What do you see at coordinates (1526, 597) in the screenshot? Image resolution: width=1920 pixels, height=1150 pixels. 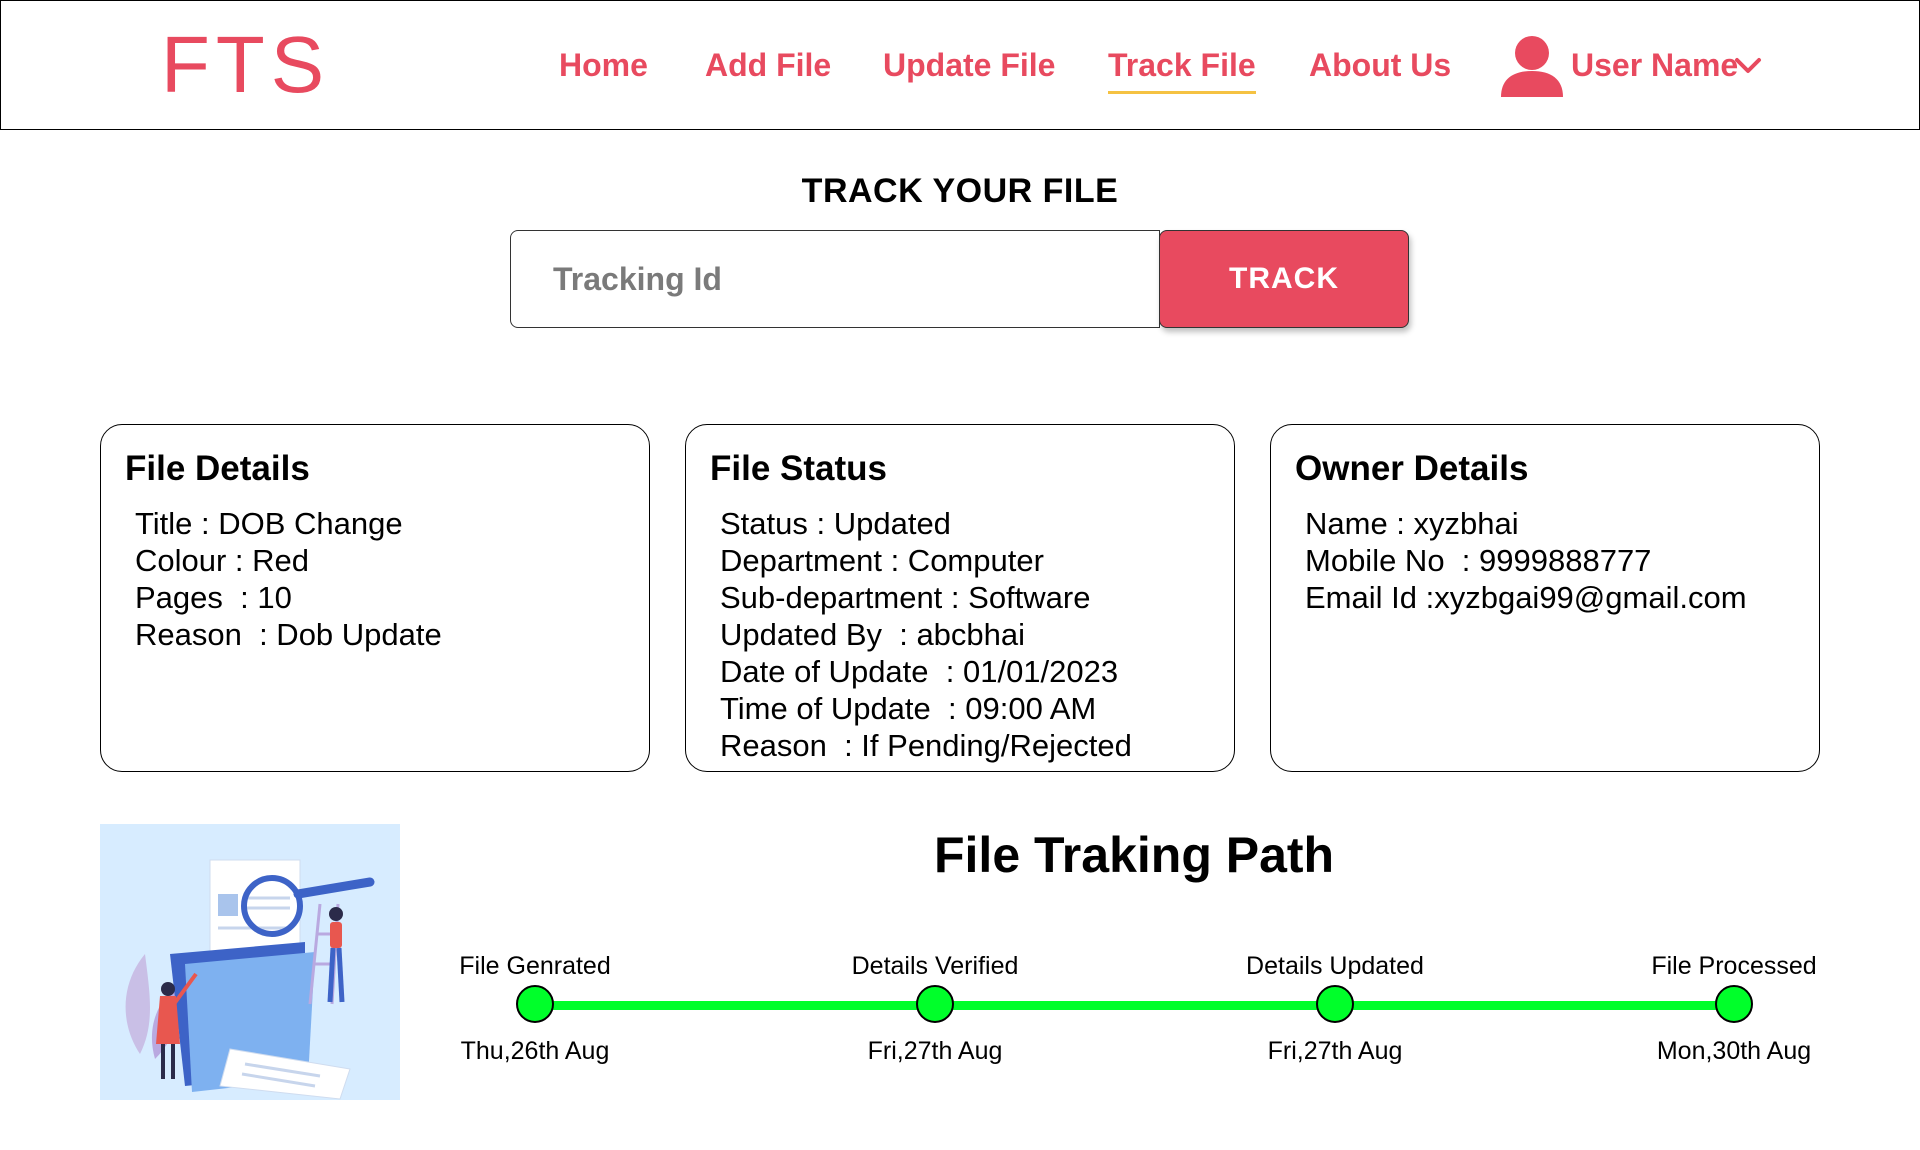 I see `owner-line: Email Id :xyzbgai99@gmail.com` at bounding box center [1526, 597].